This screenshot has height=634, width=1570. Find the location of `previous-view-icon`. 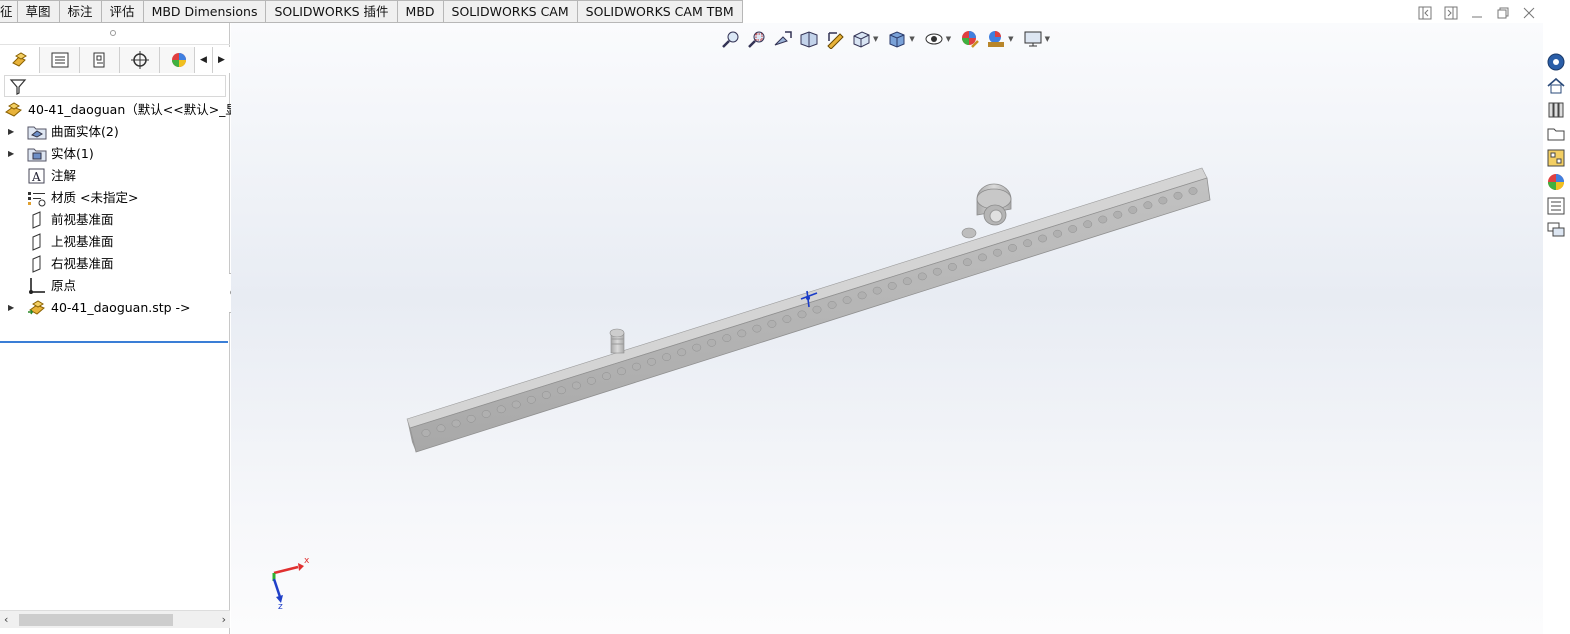

previous-view-icon is located at coordinates (783, 39).